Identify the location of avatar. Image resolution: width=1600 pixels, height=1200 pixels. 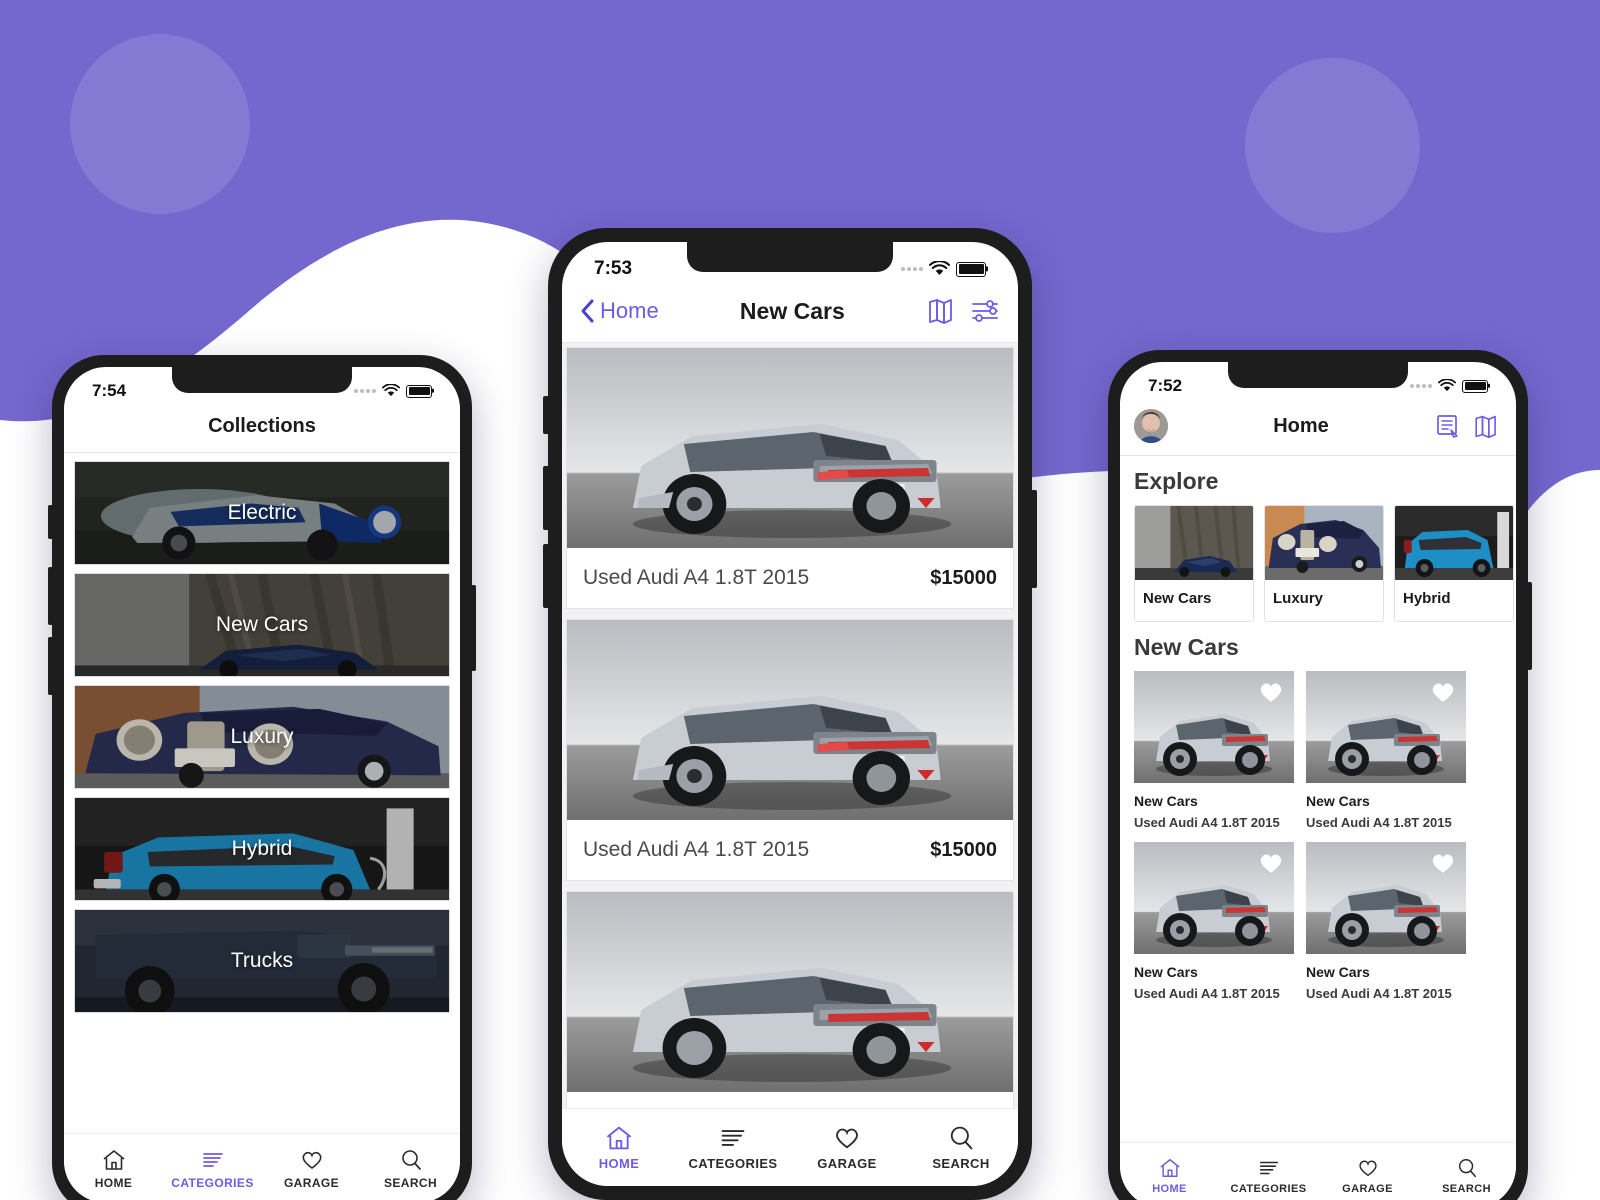
(1151, 426).